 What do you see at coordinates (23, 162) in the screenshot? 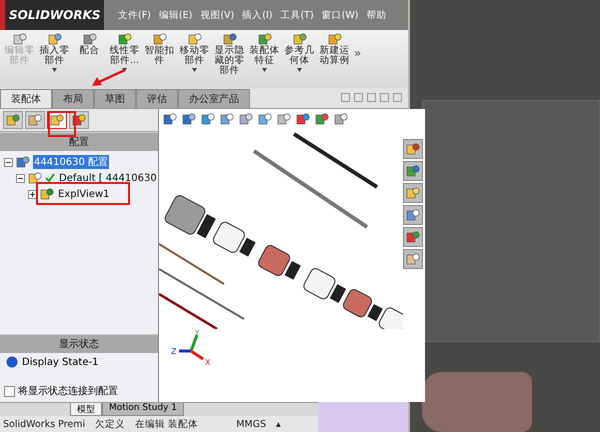
I see `assembly-icon` at bounding box center [23, 162].